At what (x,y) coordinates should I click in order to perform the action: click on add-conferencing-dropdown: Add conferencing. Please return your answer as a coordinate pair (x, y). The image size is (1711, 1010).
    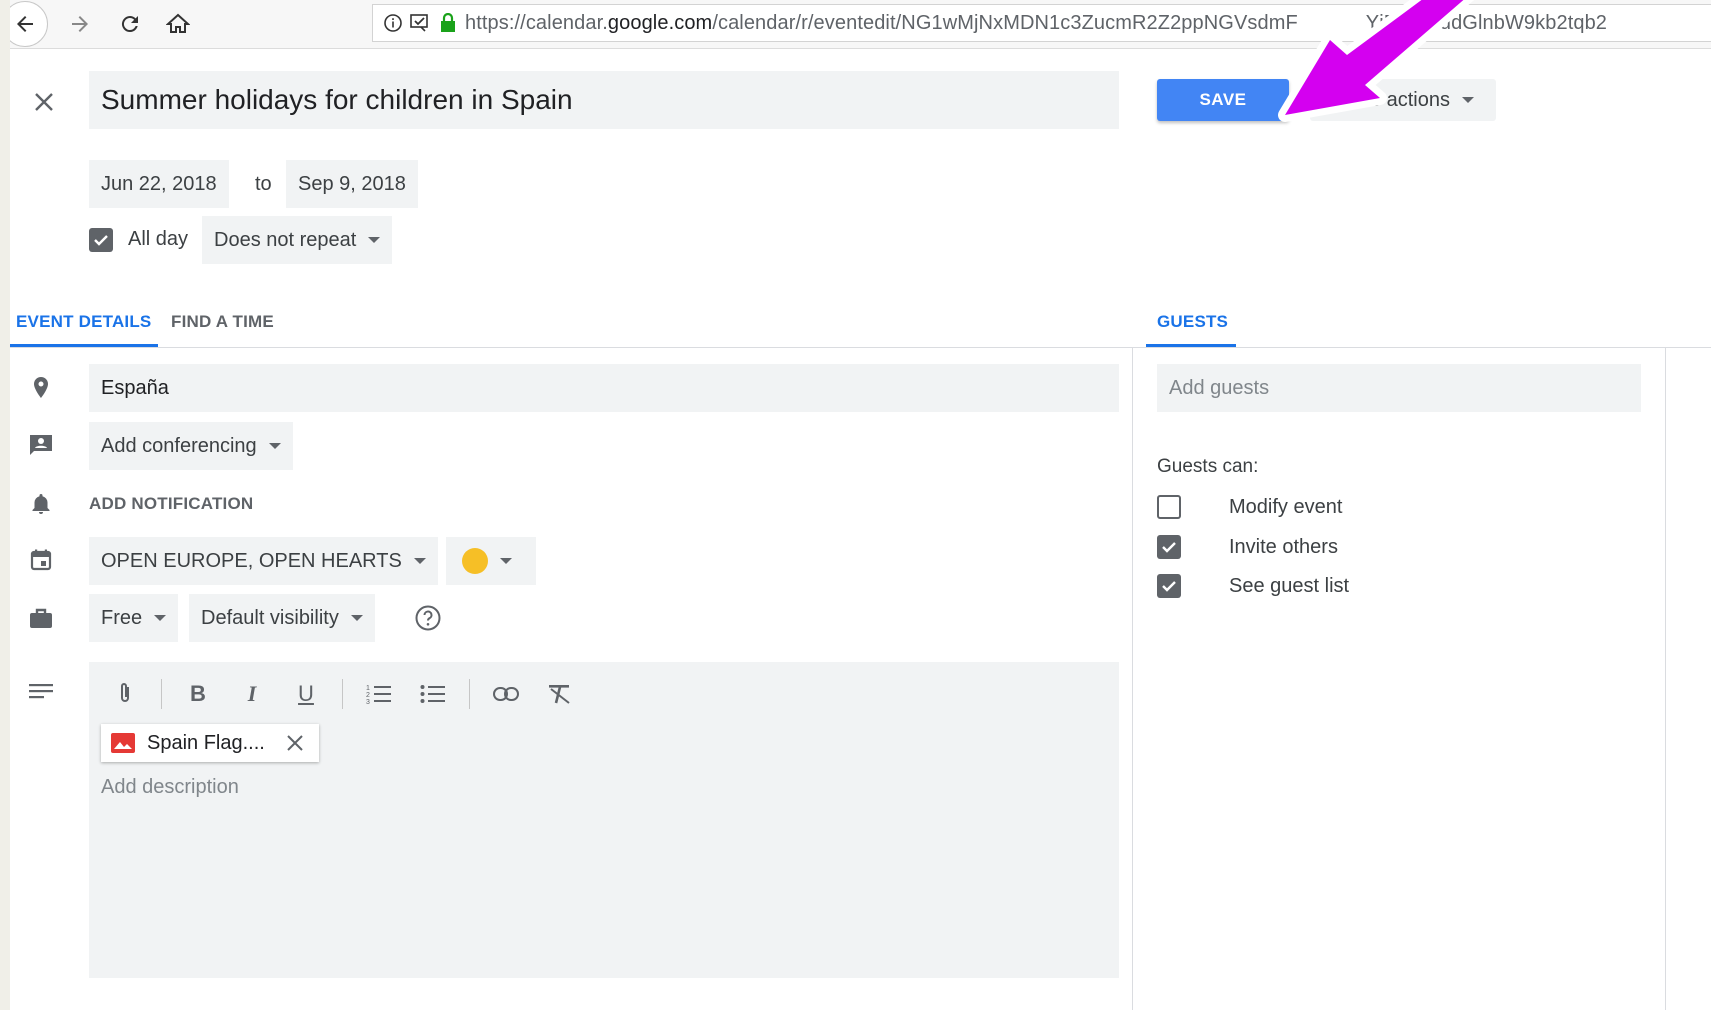
    Looking at the image, I should click on (191, 446).